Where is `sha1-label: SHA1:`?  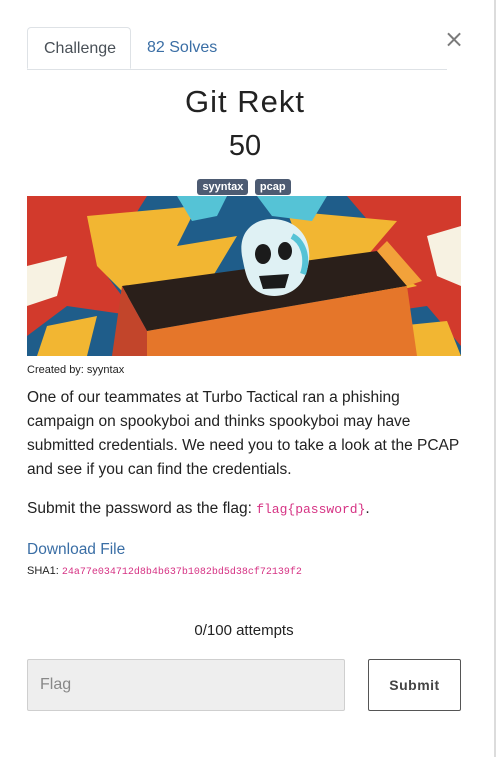
sha1-label: SHA1: is located at coordinates (43, 571).